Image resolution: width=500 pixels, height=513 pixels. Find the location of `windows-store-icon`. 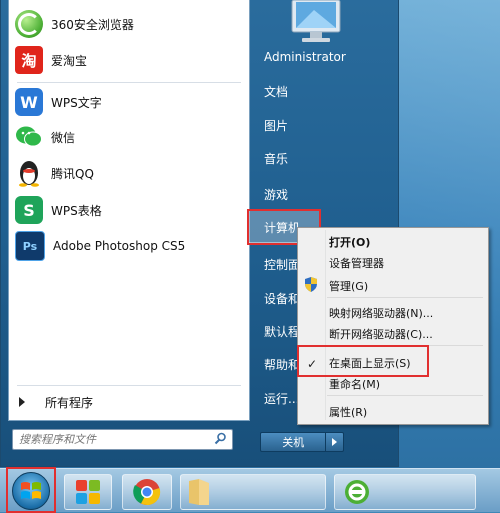

windows-store-icon is located at coordinates (88, 492).